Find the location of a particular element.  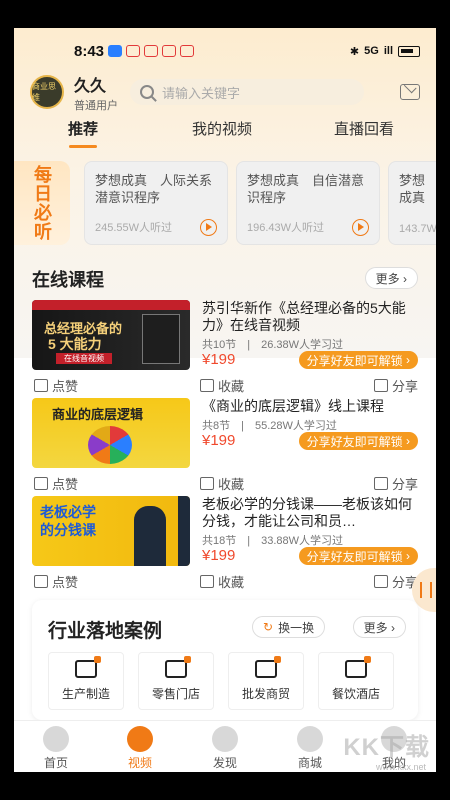

factory-icon is located at coordinates (88, 667).